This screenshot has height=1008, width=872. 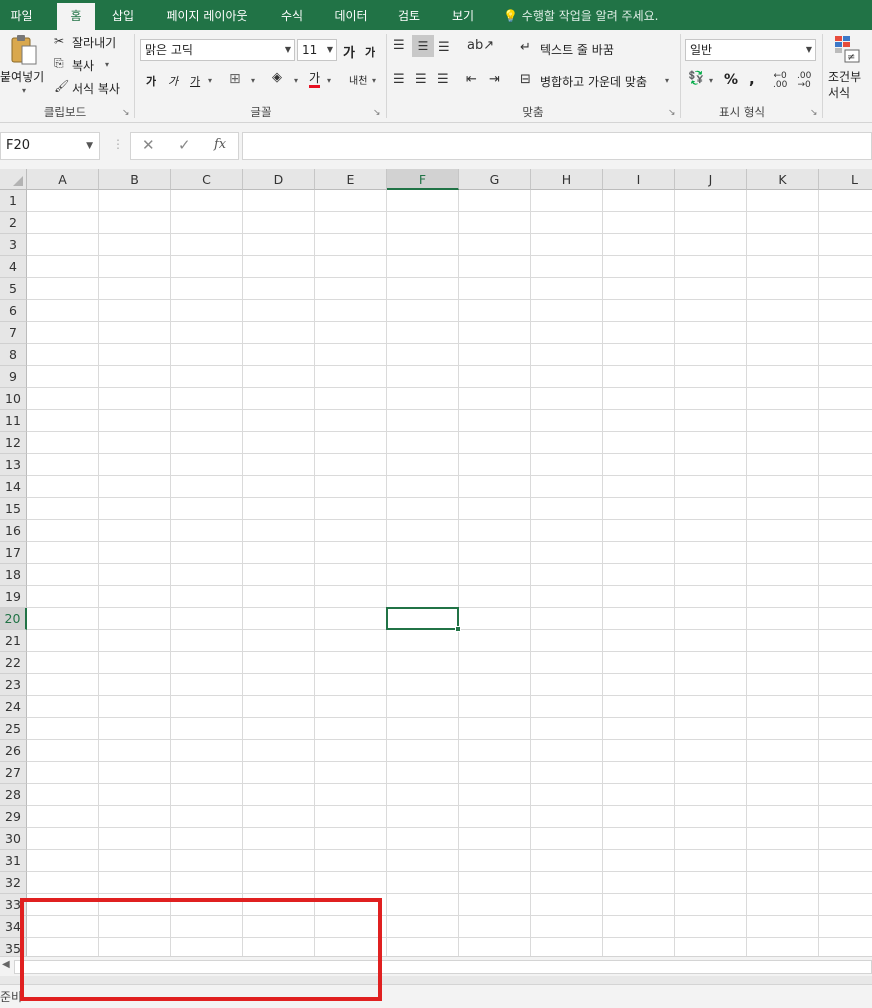 What do you see at coordinates (59, 41) in the screenshot?
I see `scissors-icon: ✂` at bounding box center [59, 41].